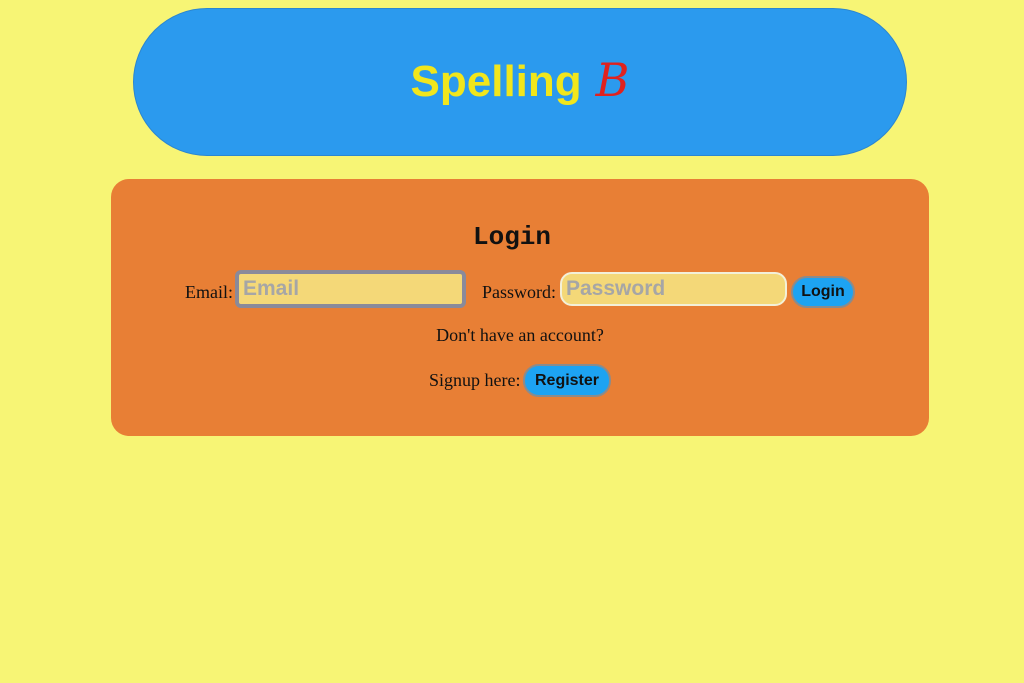 This screenshot has width=1024, height=683. I want to click on password-field, so click(673, 289).